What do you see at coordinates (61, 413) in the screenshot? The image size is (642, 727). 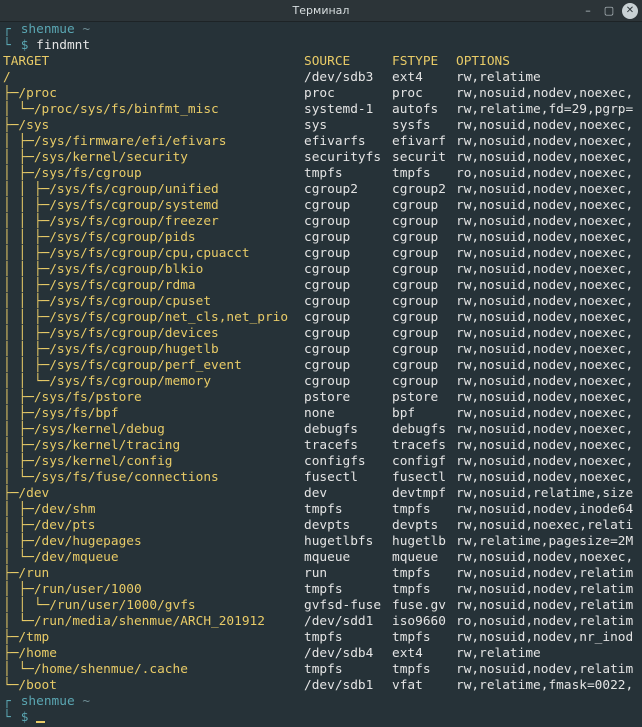 I see `cell-target: │ ├─/sys/fs/bpf` at bounding box center [61, 413].